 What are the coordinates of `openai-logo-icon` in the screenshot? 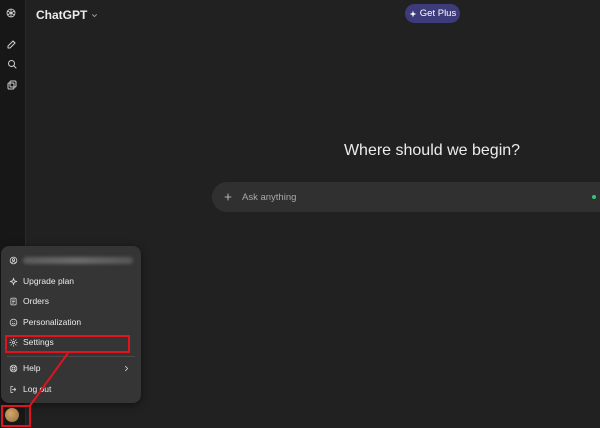 It's located at (12, 13).